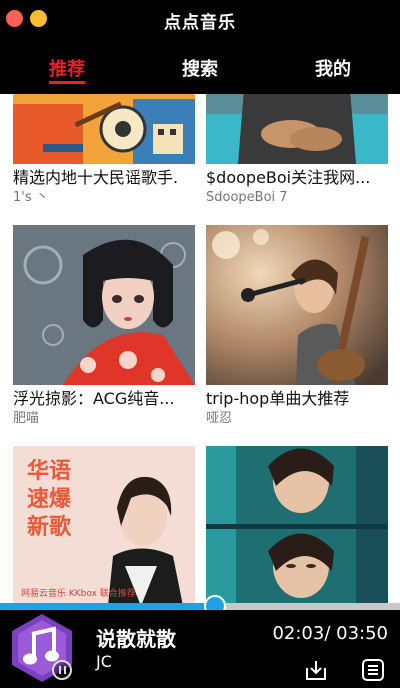 This screenshot has width=400, height=688. Describe the element at coordinates (219, 418) in the screenshot. I see `playlist-creator: 哑忍` at that location.